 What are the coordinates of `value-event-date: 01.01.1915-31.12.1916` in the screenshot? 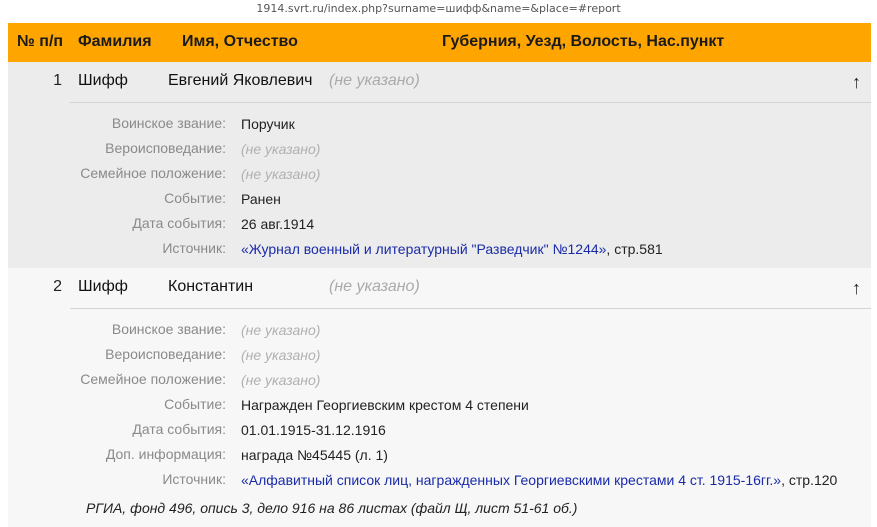 It's located at (313, 430).